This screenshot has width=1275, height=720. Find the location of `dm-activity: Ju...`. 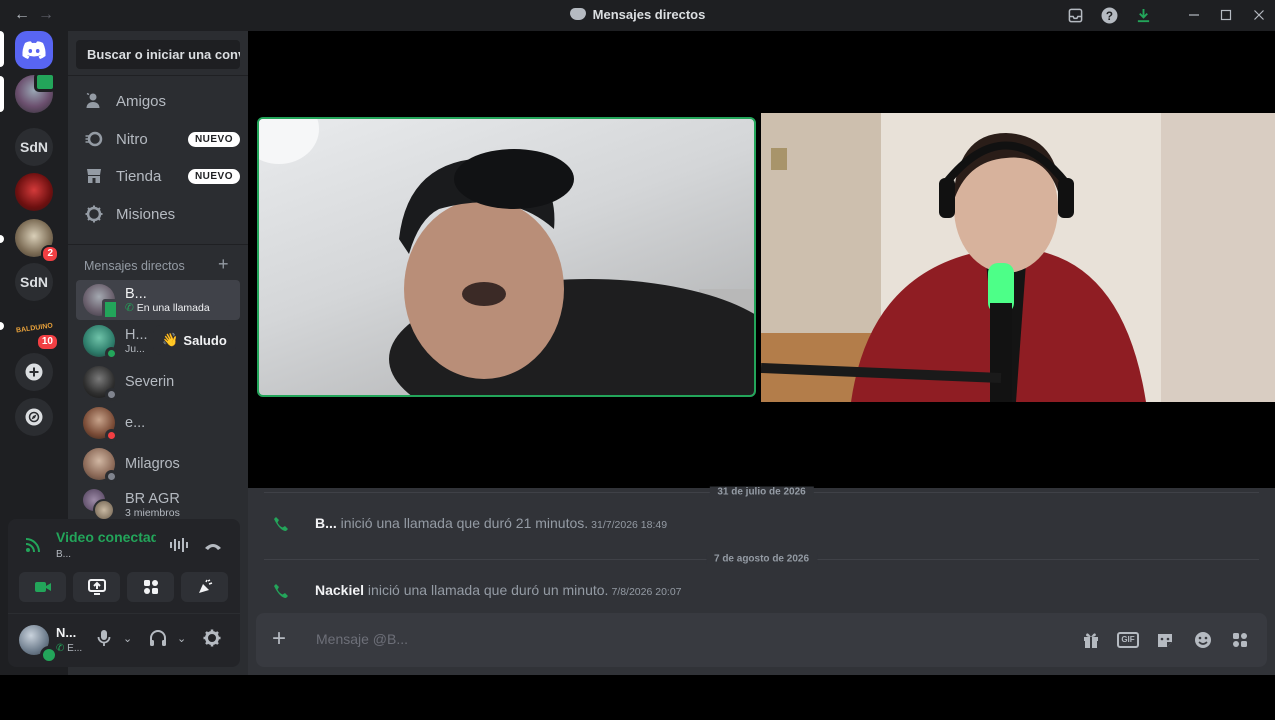

dm-activity: Ju... is located at coordinates (135, 349).